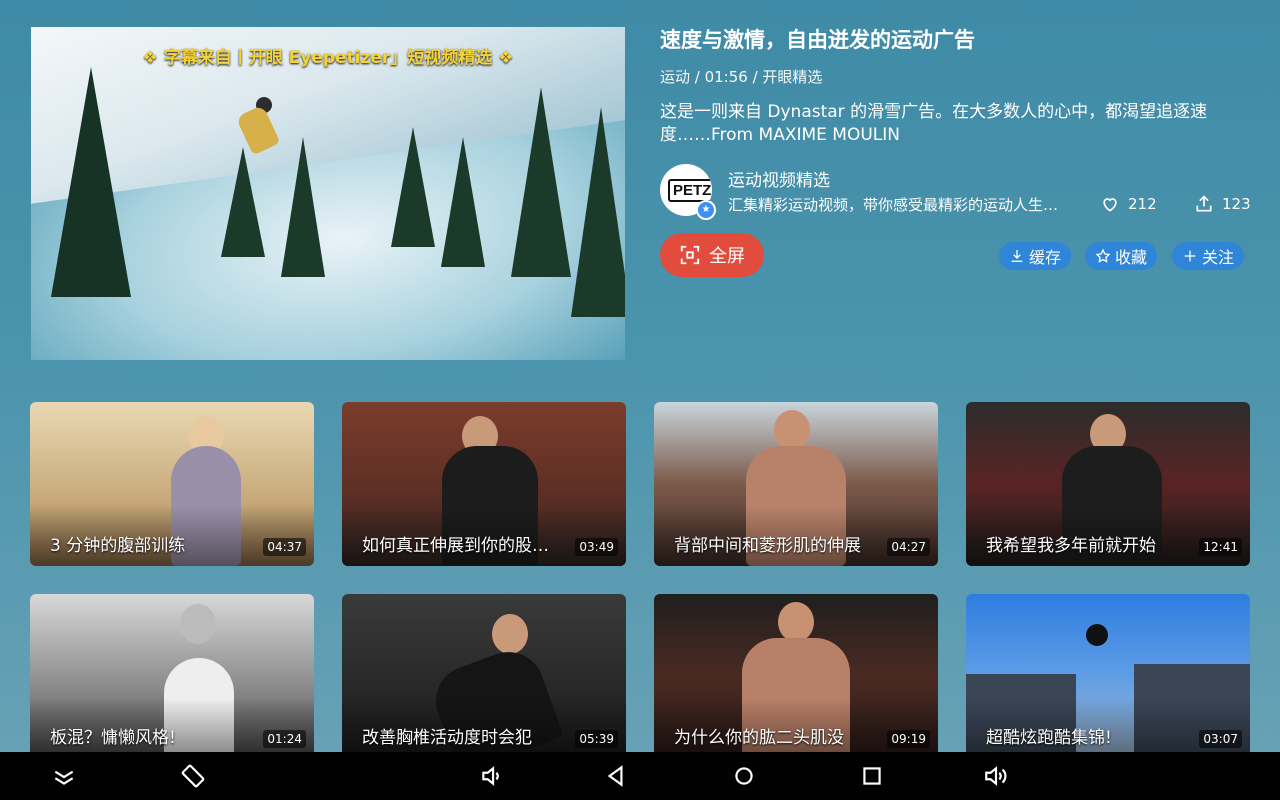 Image resolution: width=1280 pixels, height=800 pixels. What do you see at coordinates (118, 546) in the screenshot?
I see `related-video-title: 3 分钟的腹部训练` at bounding box center [118, 546].